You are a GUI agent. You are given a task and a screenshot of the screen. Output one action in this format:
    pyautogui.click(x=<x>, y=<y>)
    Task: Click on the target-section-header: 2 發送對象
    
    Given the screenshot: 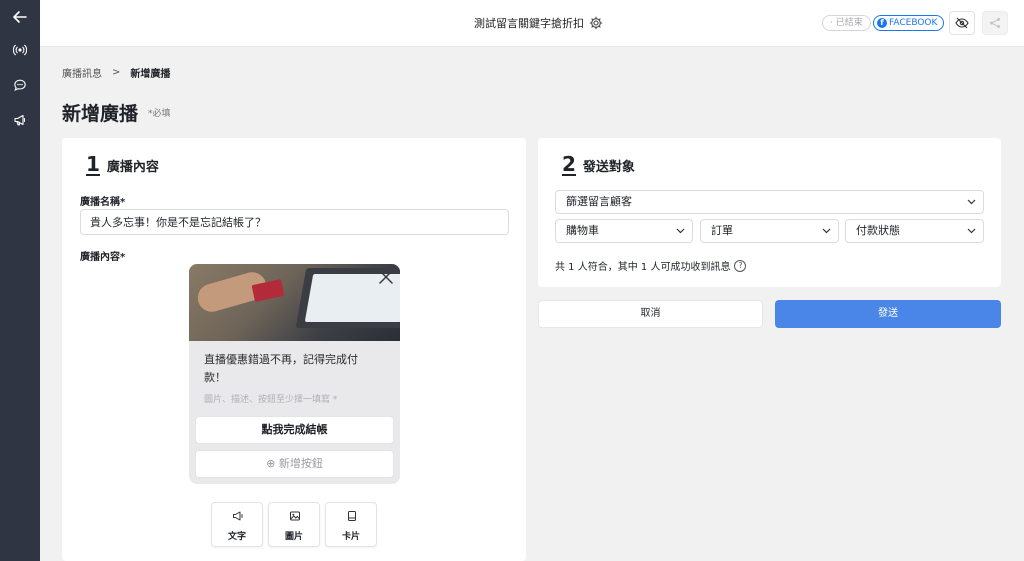 What is the action you would take?
    pyautogui.click(x=598, y=165)
    